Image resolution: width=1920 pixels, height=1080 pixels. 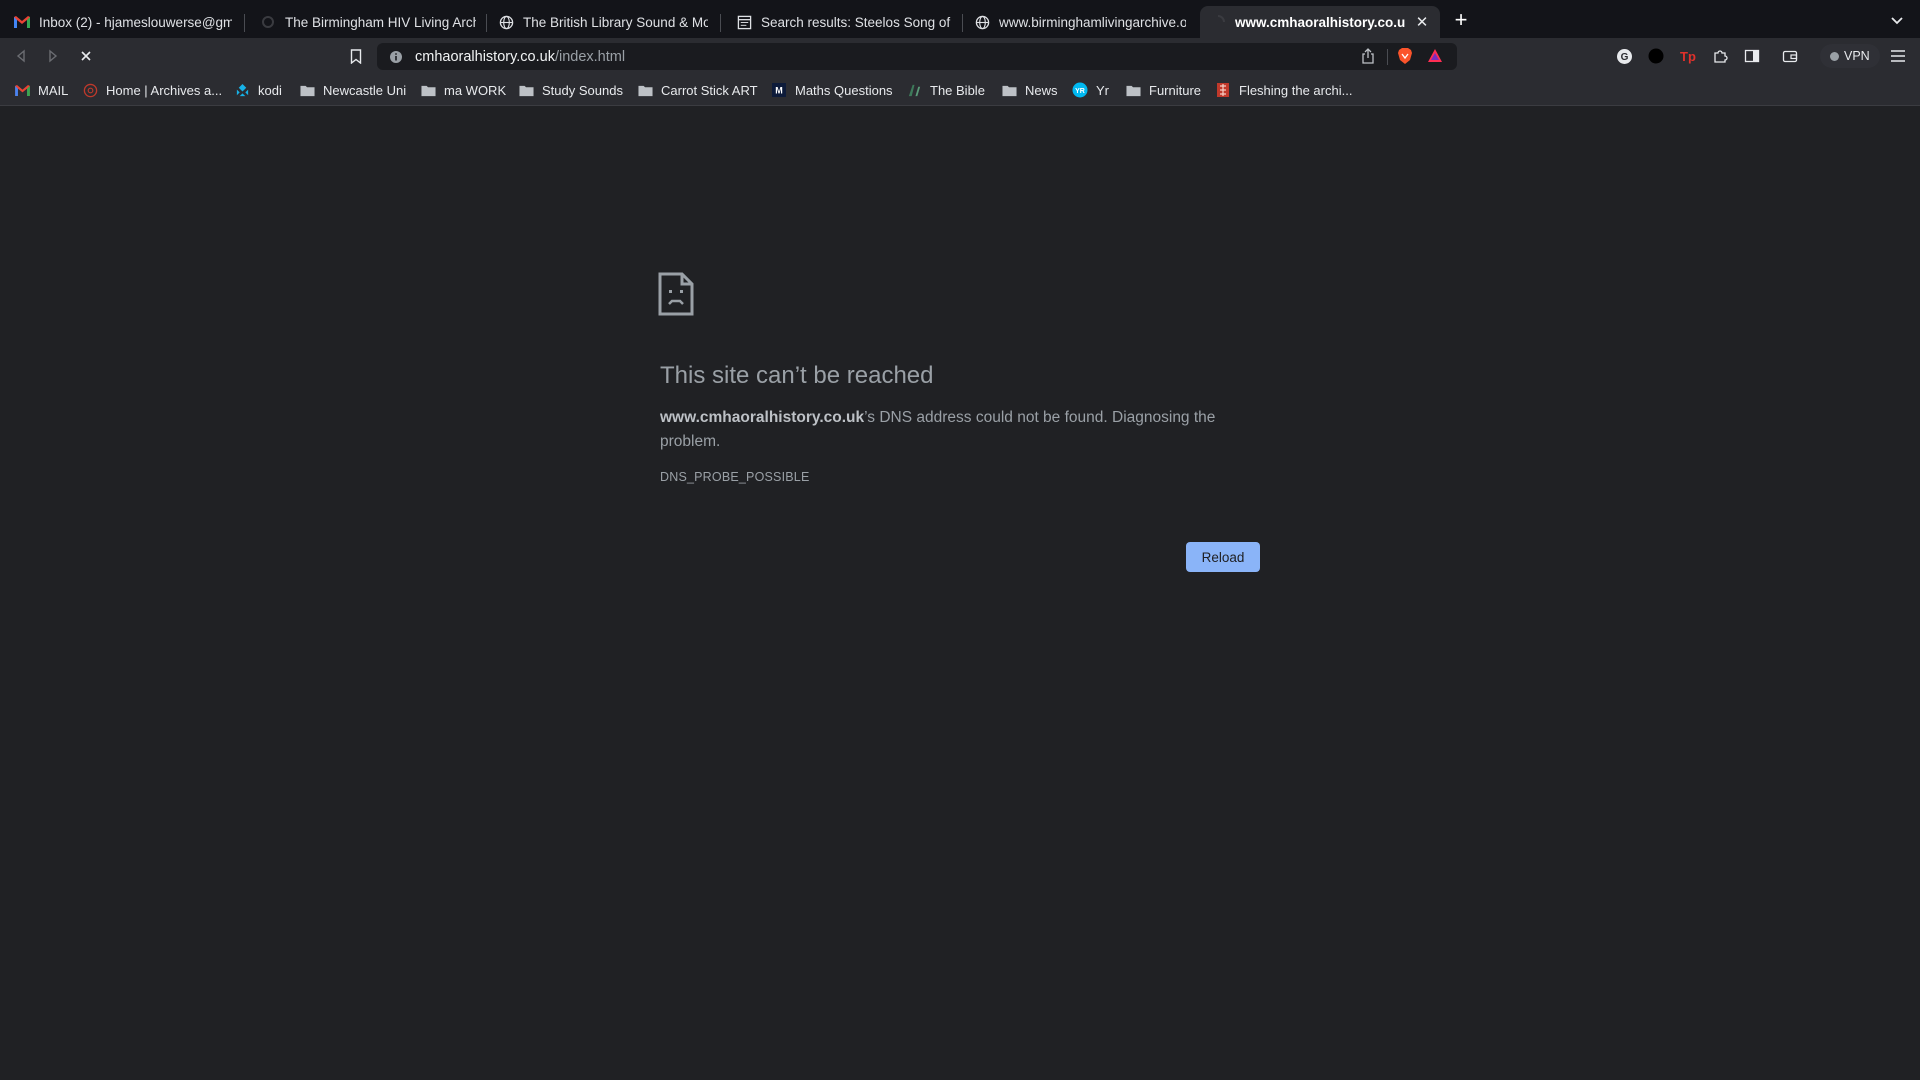 I want to click on bookmark-kodi: kodi, so click(x=258, y=90).